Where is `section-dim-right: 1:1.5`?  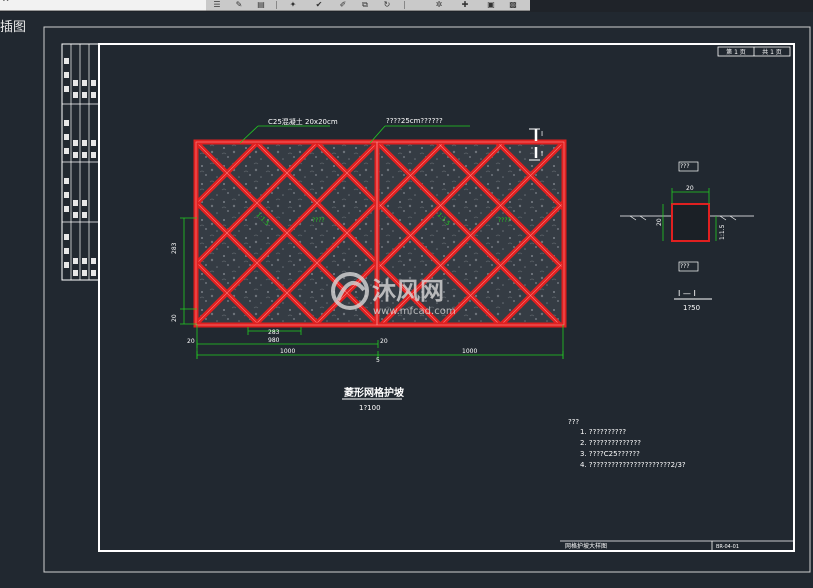
section-dim-right: 1:1.5 is located at coordinates (722, 232).